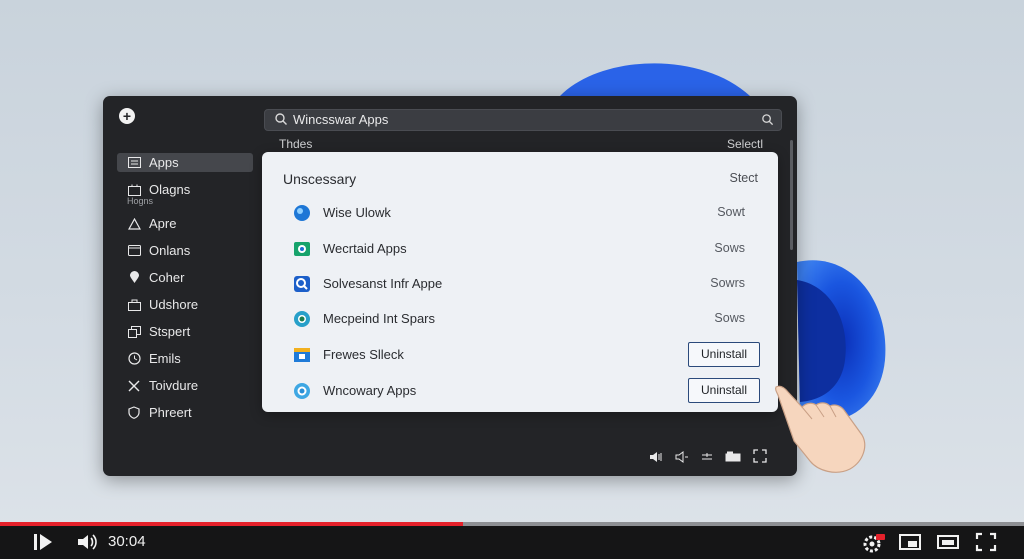 This screenshot has width=1024, height=559. I want to click on app-name: Solvesanst Infr Appe, so click(383, 283).